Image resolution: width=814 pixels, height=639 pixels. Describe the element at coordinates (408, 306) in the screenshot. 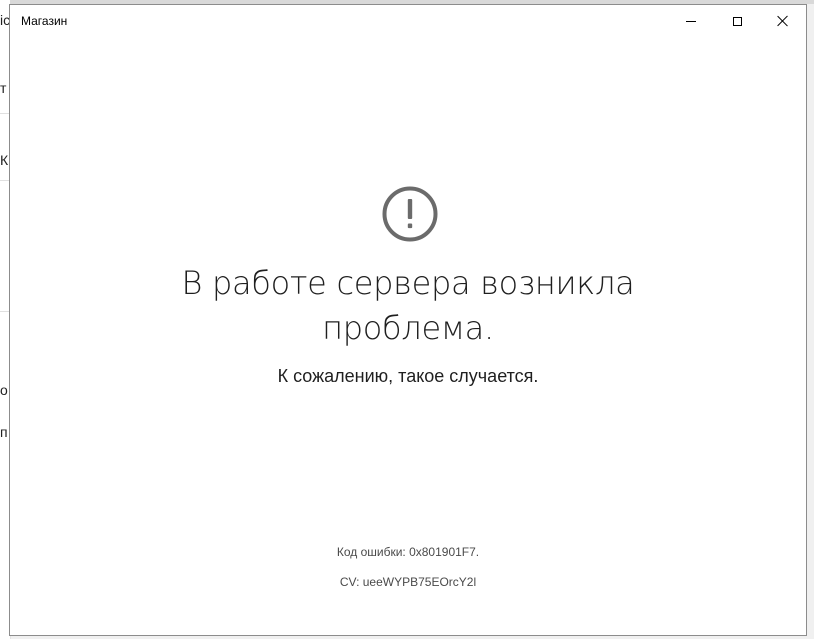

I see `error-headline: В работе сервера возникла проблема.` at that location.